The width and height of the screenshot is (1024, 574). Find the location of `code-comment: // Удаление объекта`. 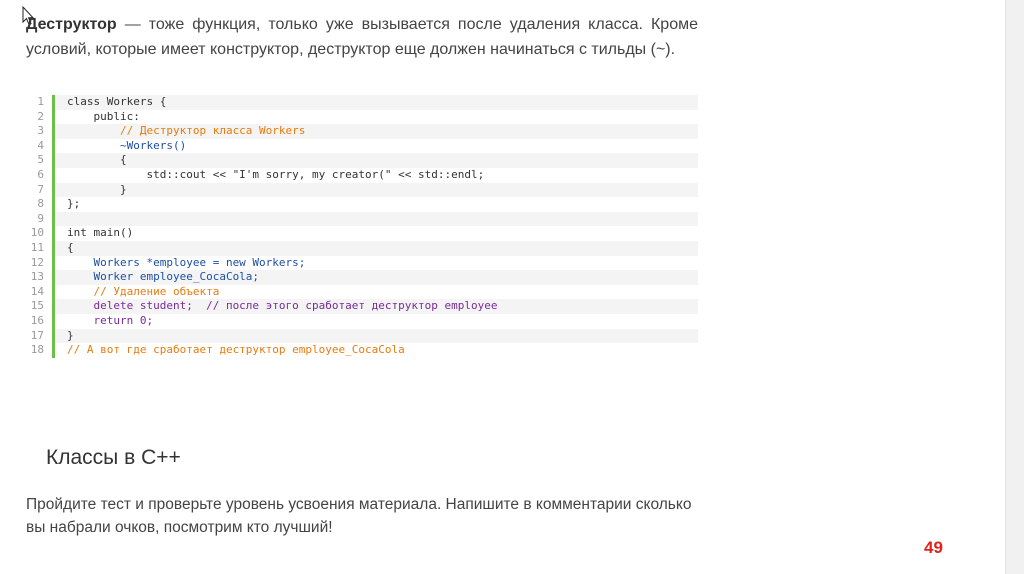

code-comment: // Удаление объекта is located at coordinates (143, 291).